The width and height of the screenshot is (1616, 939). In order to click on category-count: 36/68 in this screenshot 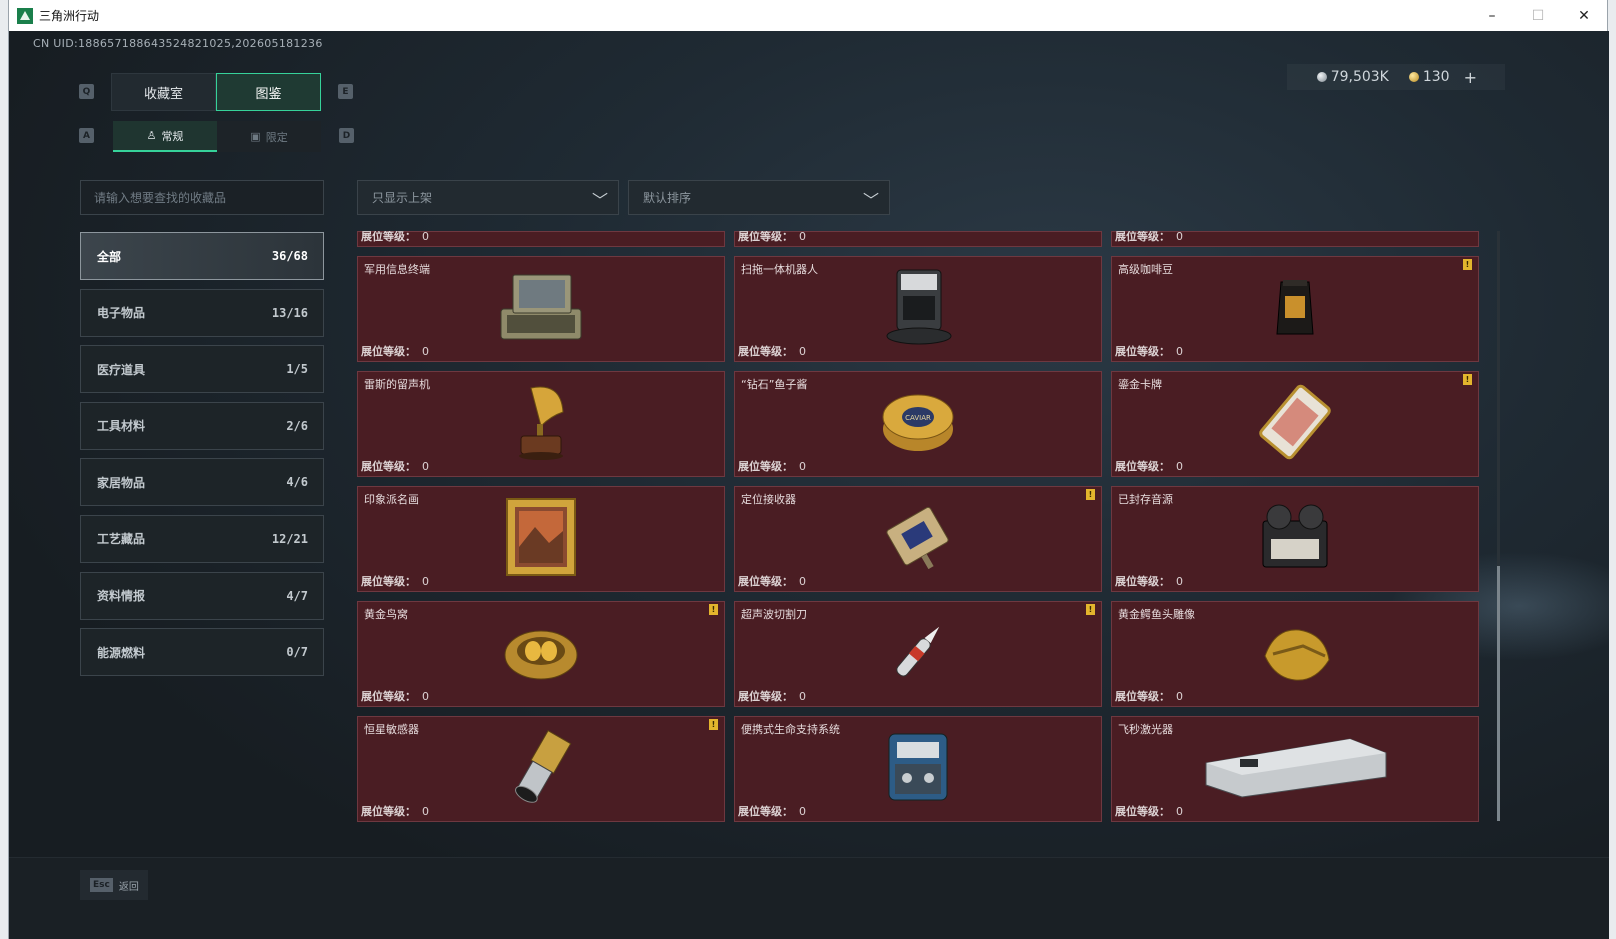, I will do `click(289, 256)`.